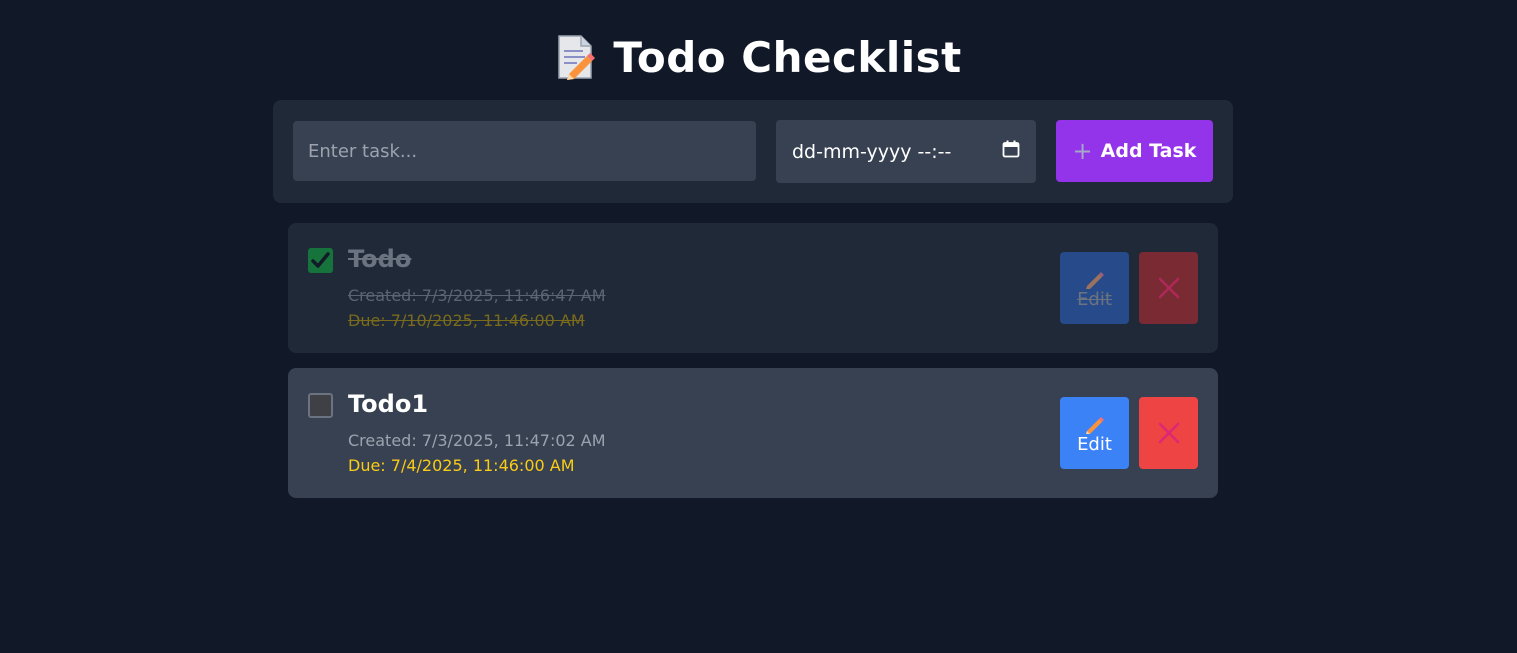 The width and height of the screenshot is (1517, 653). Describe the element at coordinates (575, 57) in the screenshot. I see `memo-icon` at that location.